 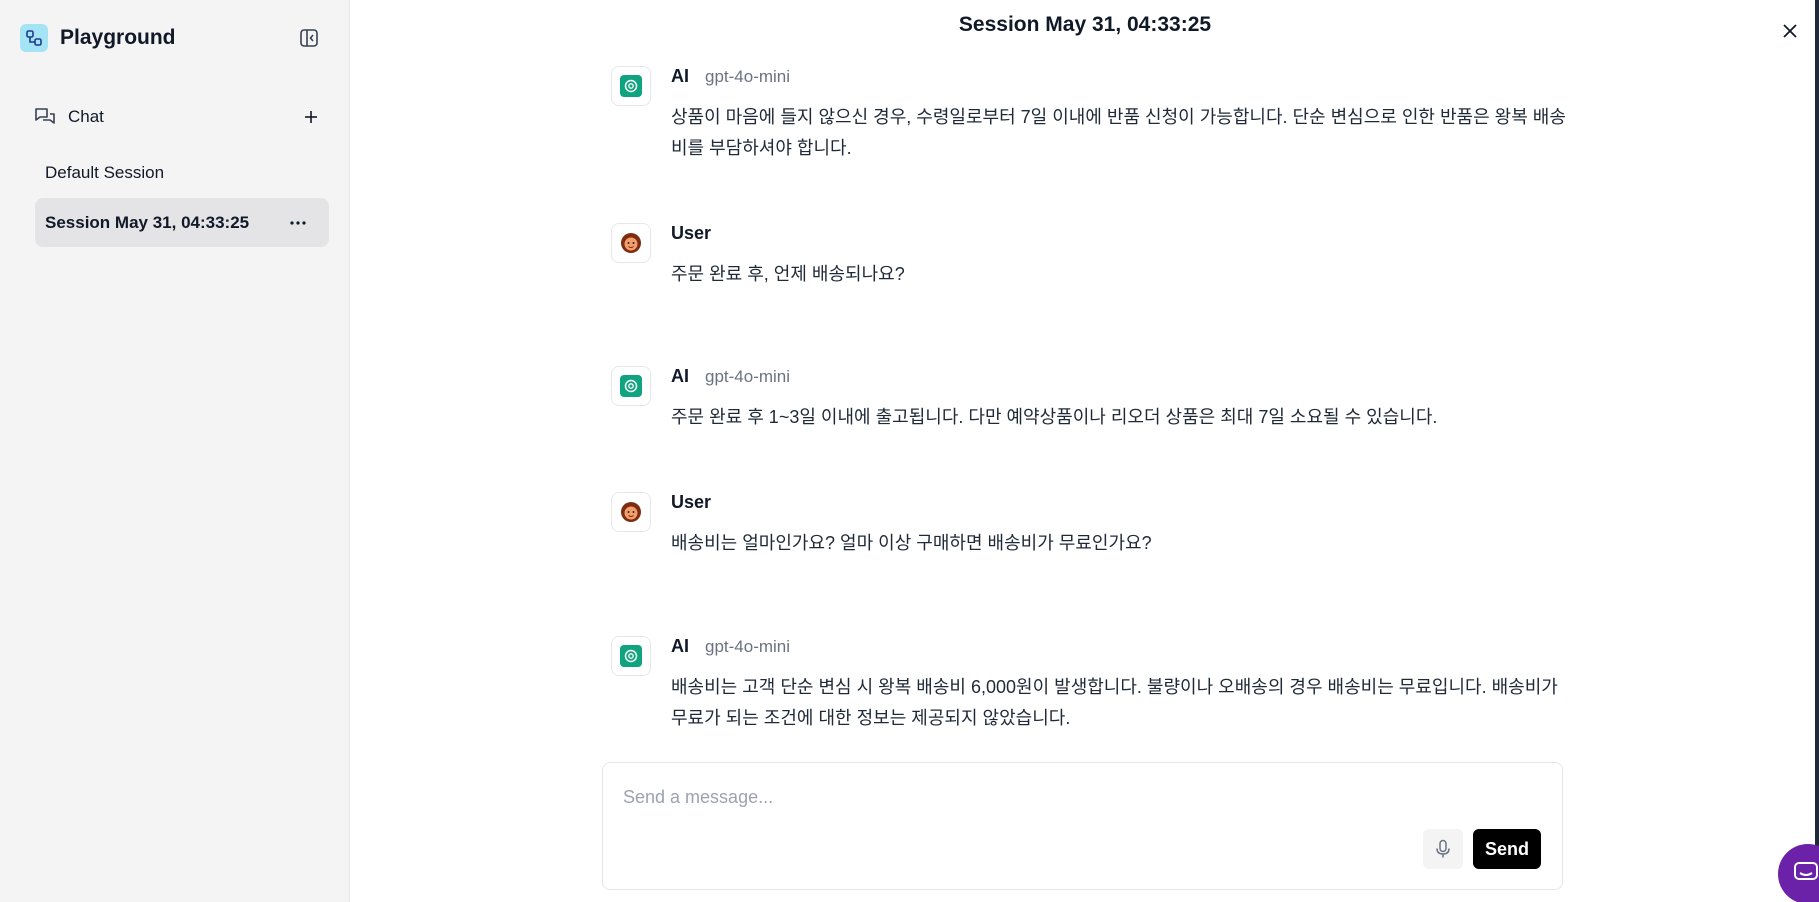 What do you see at coordinates (1817, 451) in the screenshot?
I see `window-scrollbar` at bounding box center [1817, 451].